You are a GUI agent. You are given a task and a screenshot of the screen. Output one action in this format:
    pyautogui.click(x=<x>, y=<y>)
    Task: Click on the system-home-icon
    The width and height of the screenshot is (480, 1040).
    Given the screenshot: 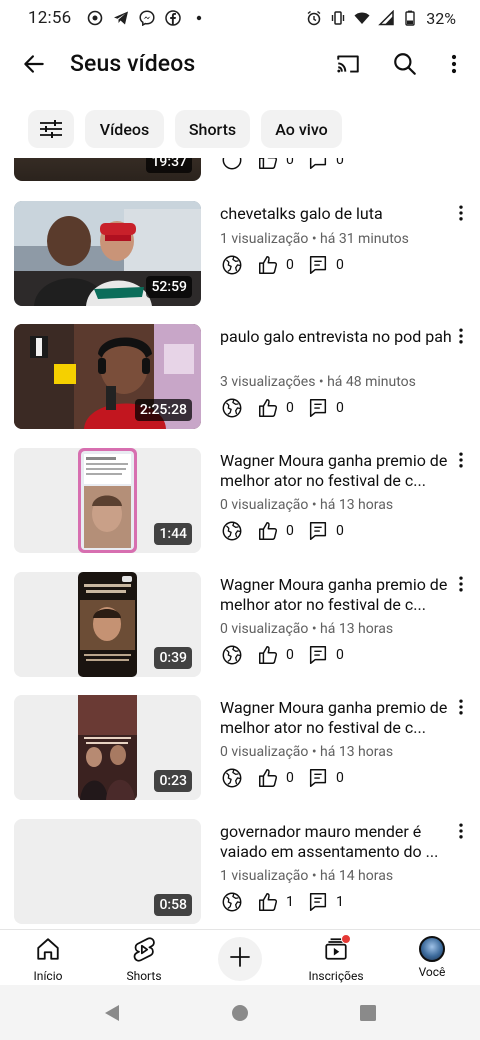 What is the action you would take?
    pyautogui.click(x=240, y=1013)
    